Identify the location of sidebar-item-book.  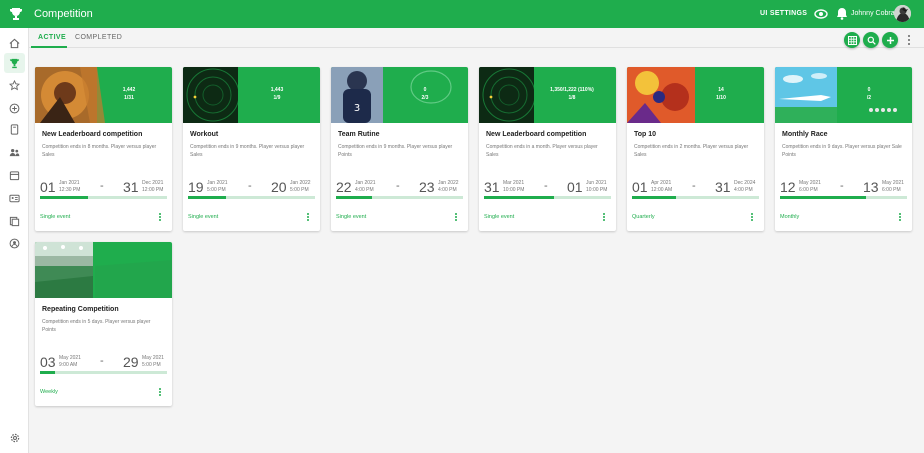
(14, 129).